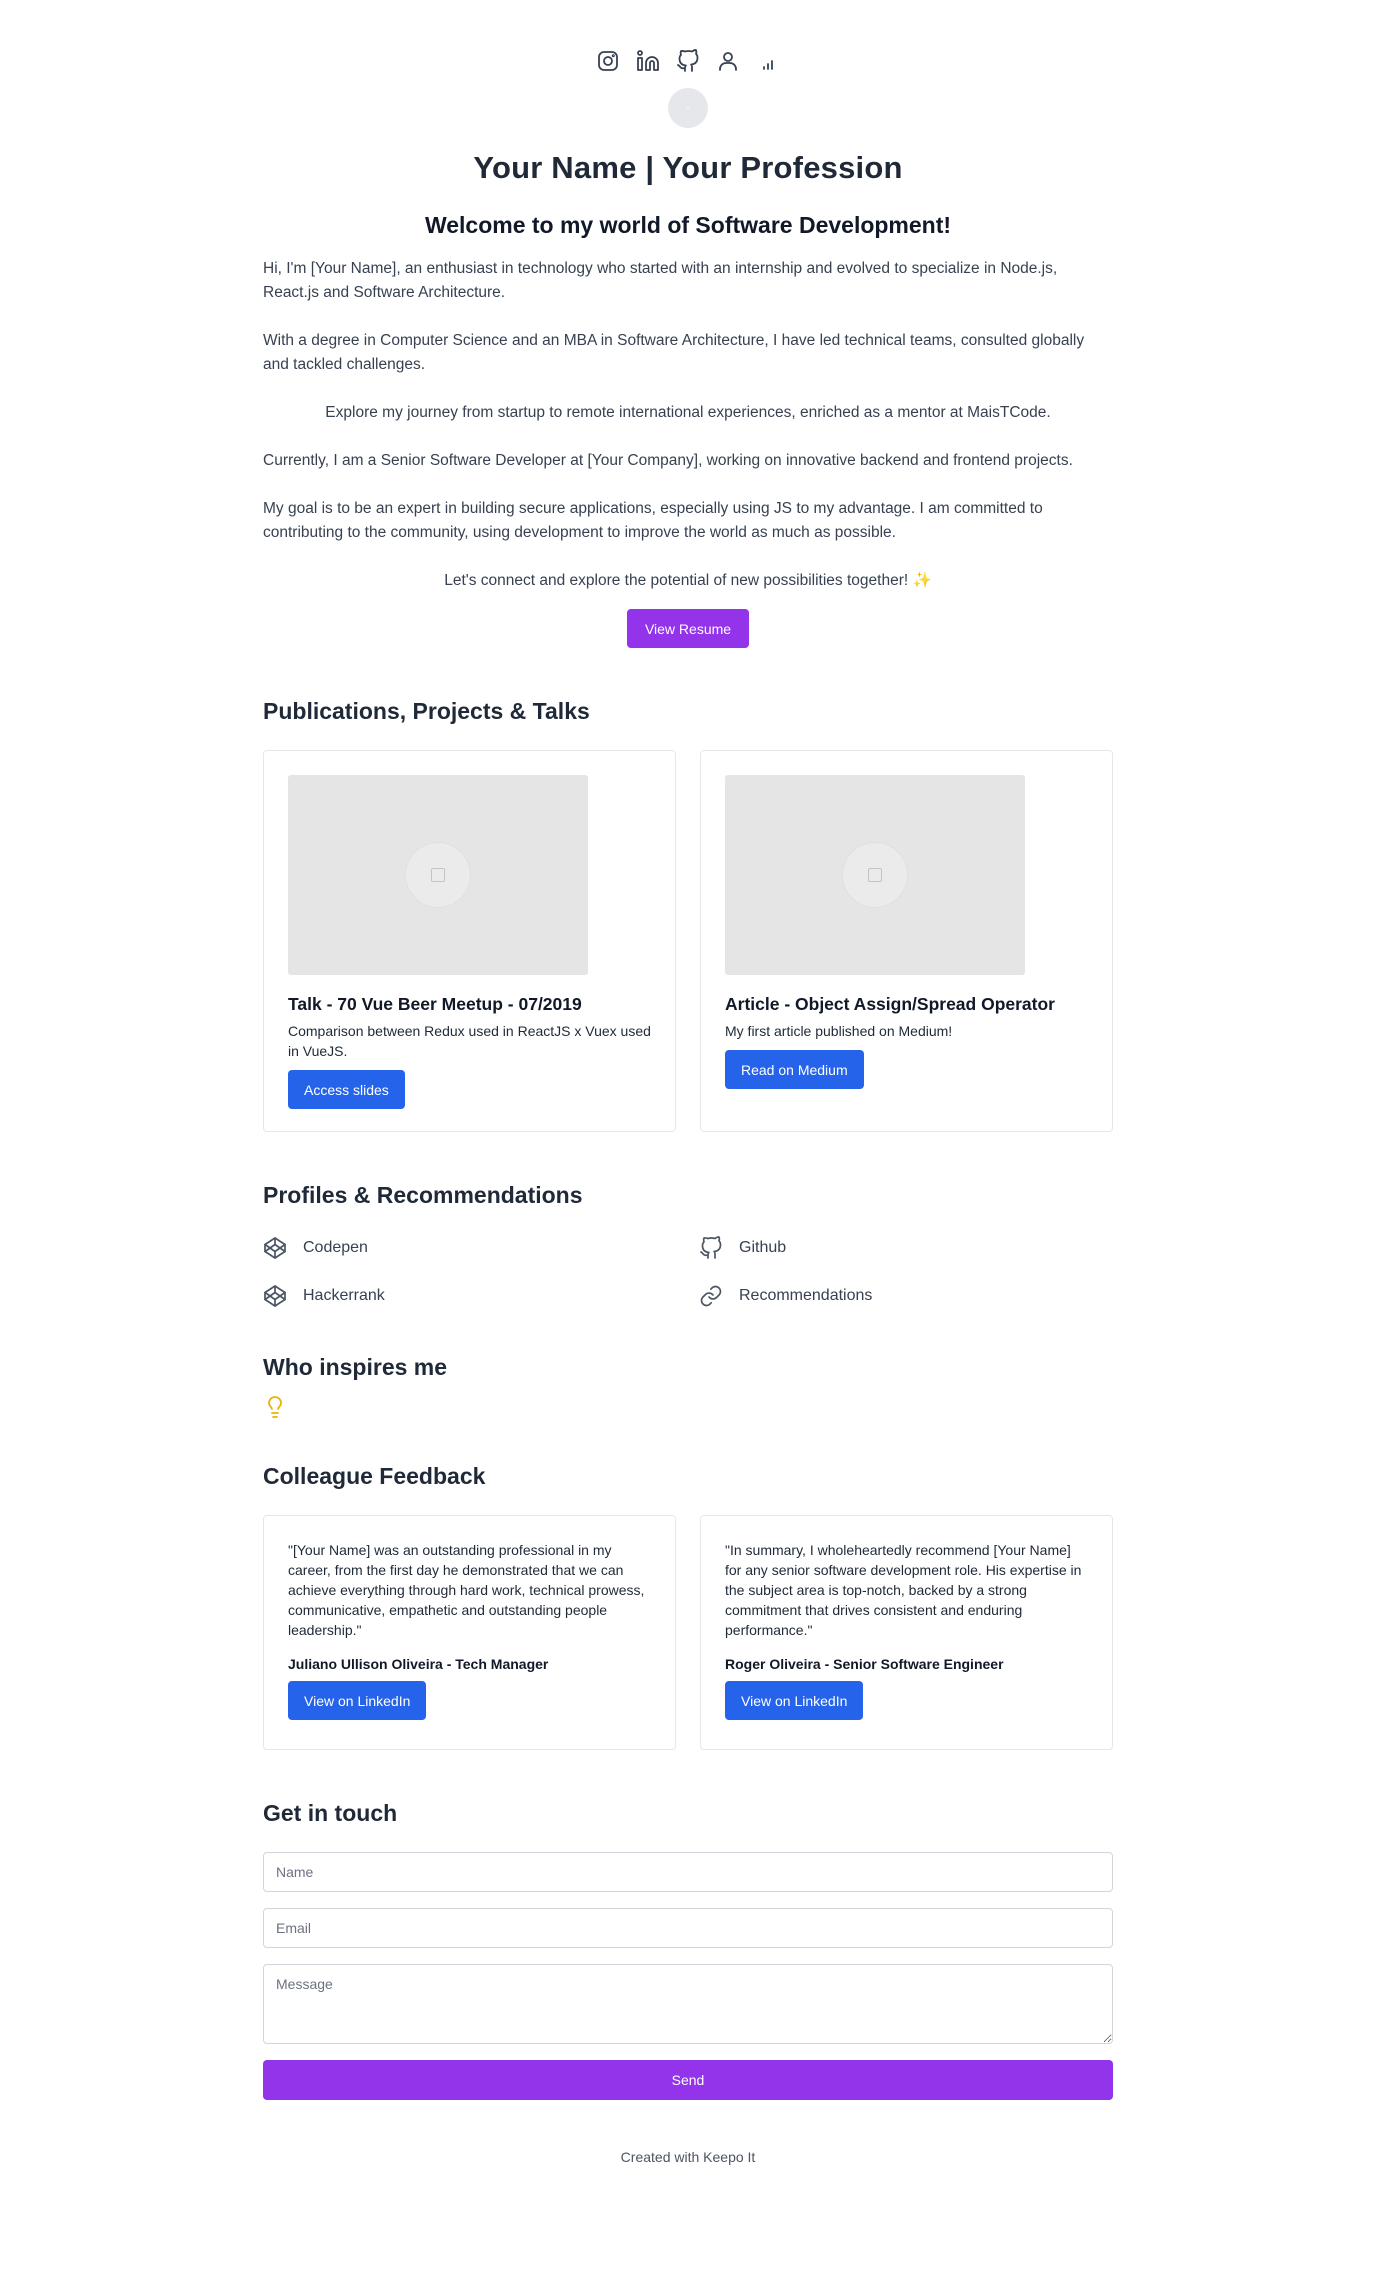 This screenshot has width=1376, height=2288. What do you see at coordinates (768, 61) in the screenshot?
I see `signal-bars-icon` at bounding box center [768, 61].